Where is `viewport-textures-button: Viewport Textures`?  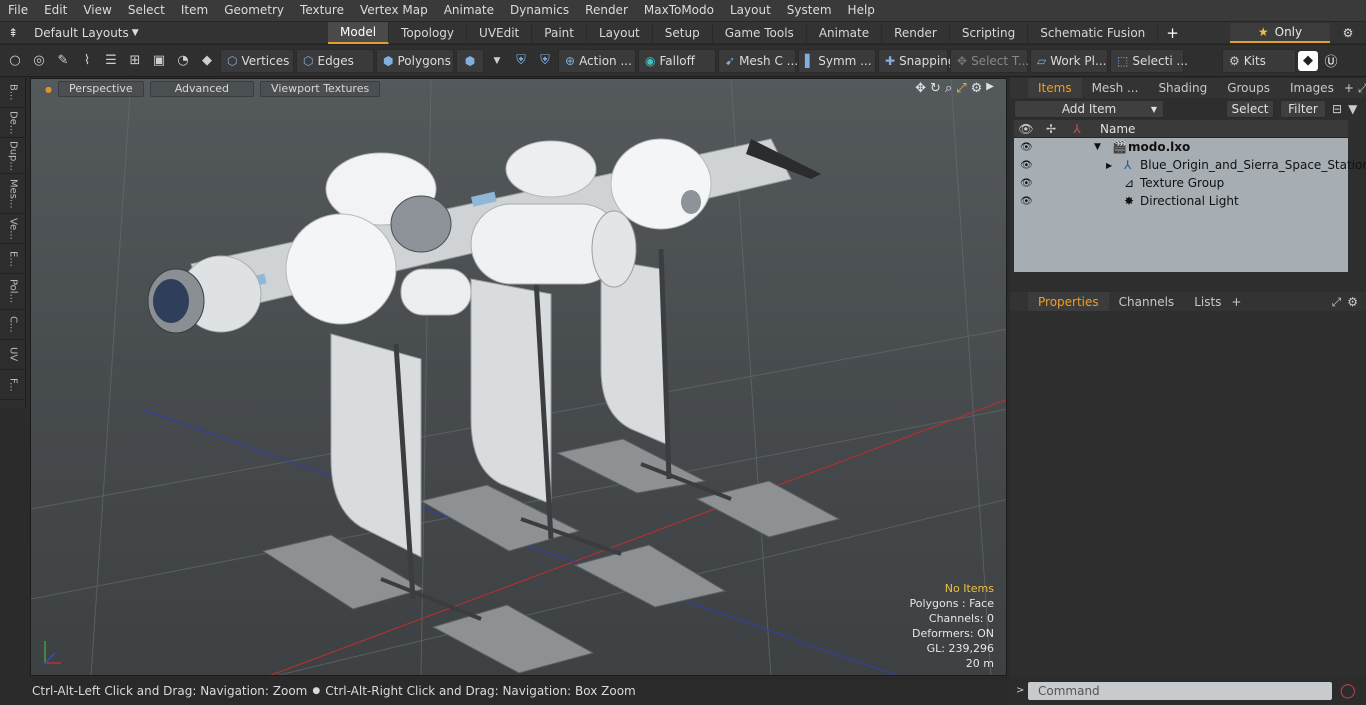 viewport-textures-button: Viewport Textures is located at coordinates (320, 89).